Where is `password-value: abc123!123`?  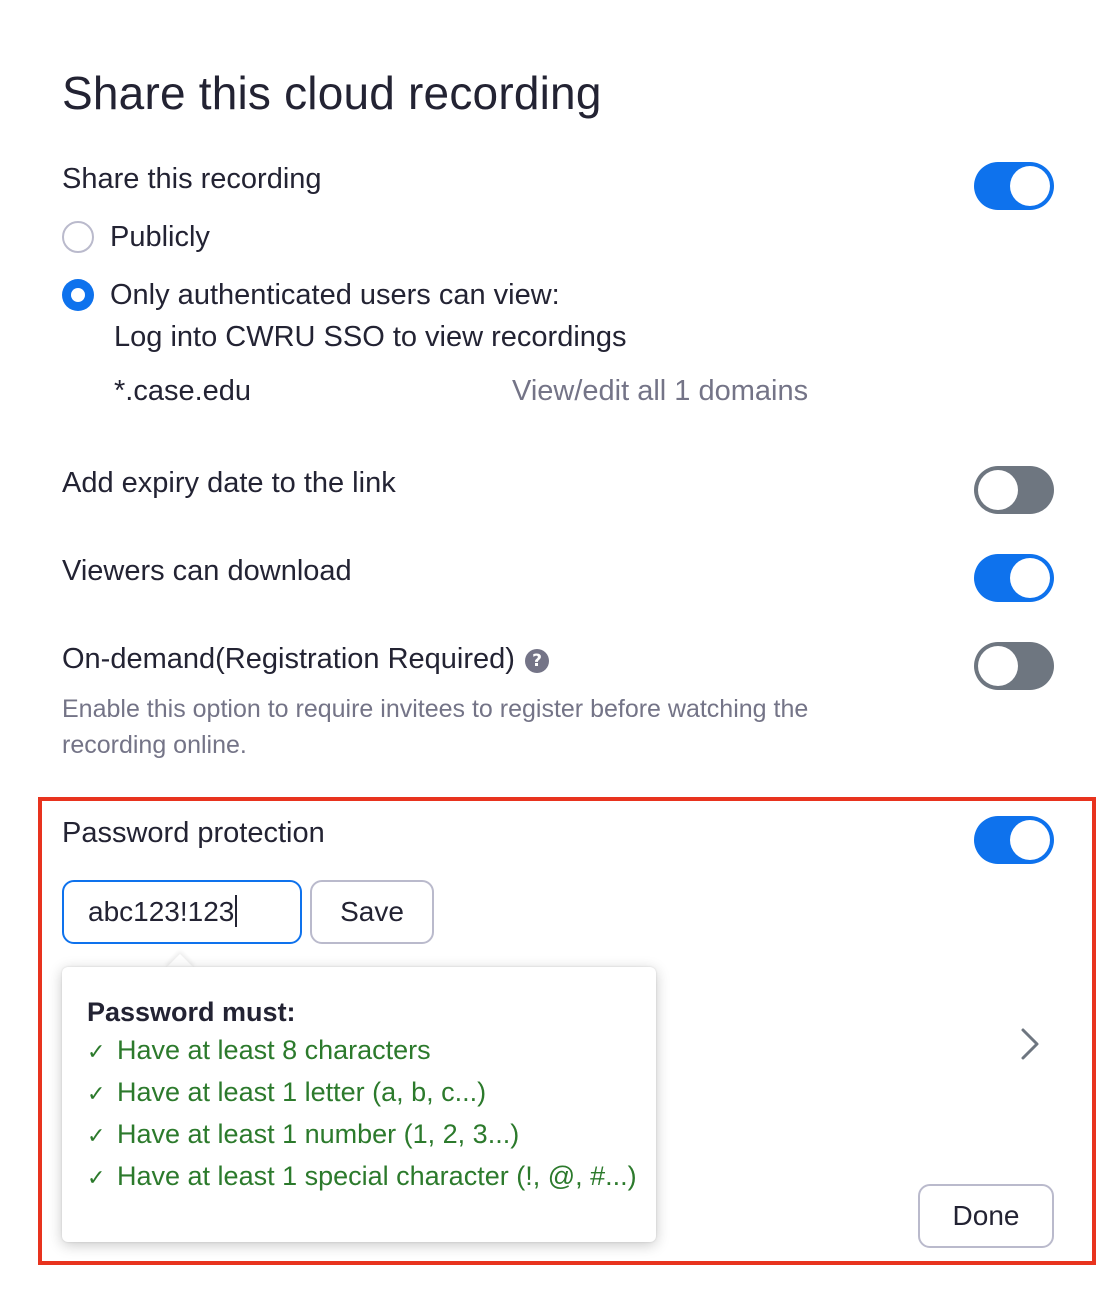 password-value: abc123!123 is located at coordinates (161, 911).